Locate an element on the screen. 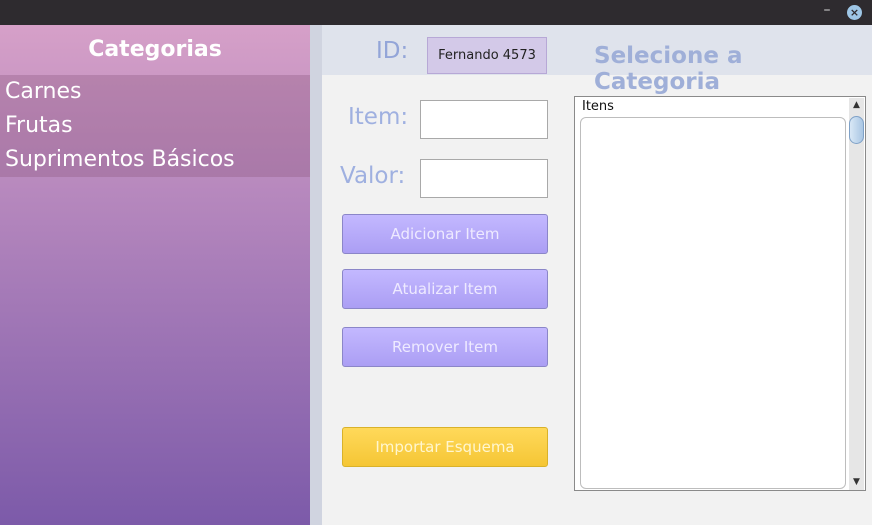 The height and width of the screenshot is (525, 872). sidebar-heading: Categorias is located at coordinates (155, 49).